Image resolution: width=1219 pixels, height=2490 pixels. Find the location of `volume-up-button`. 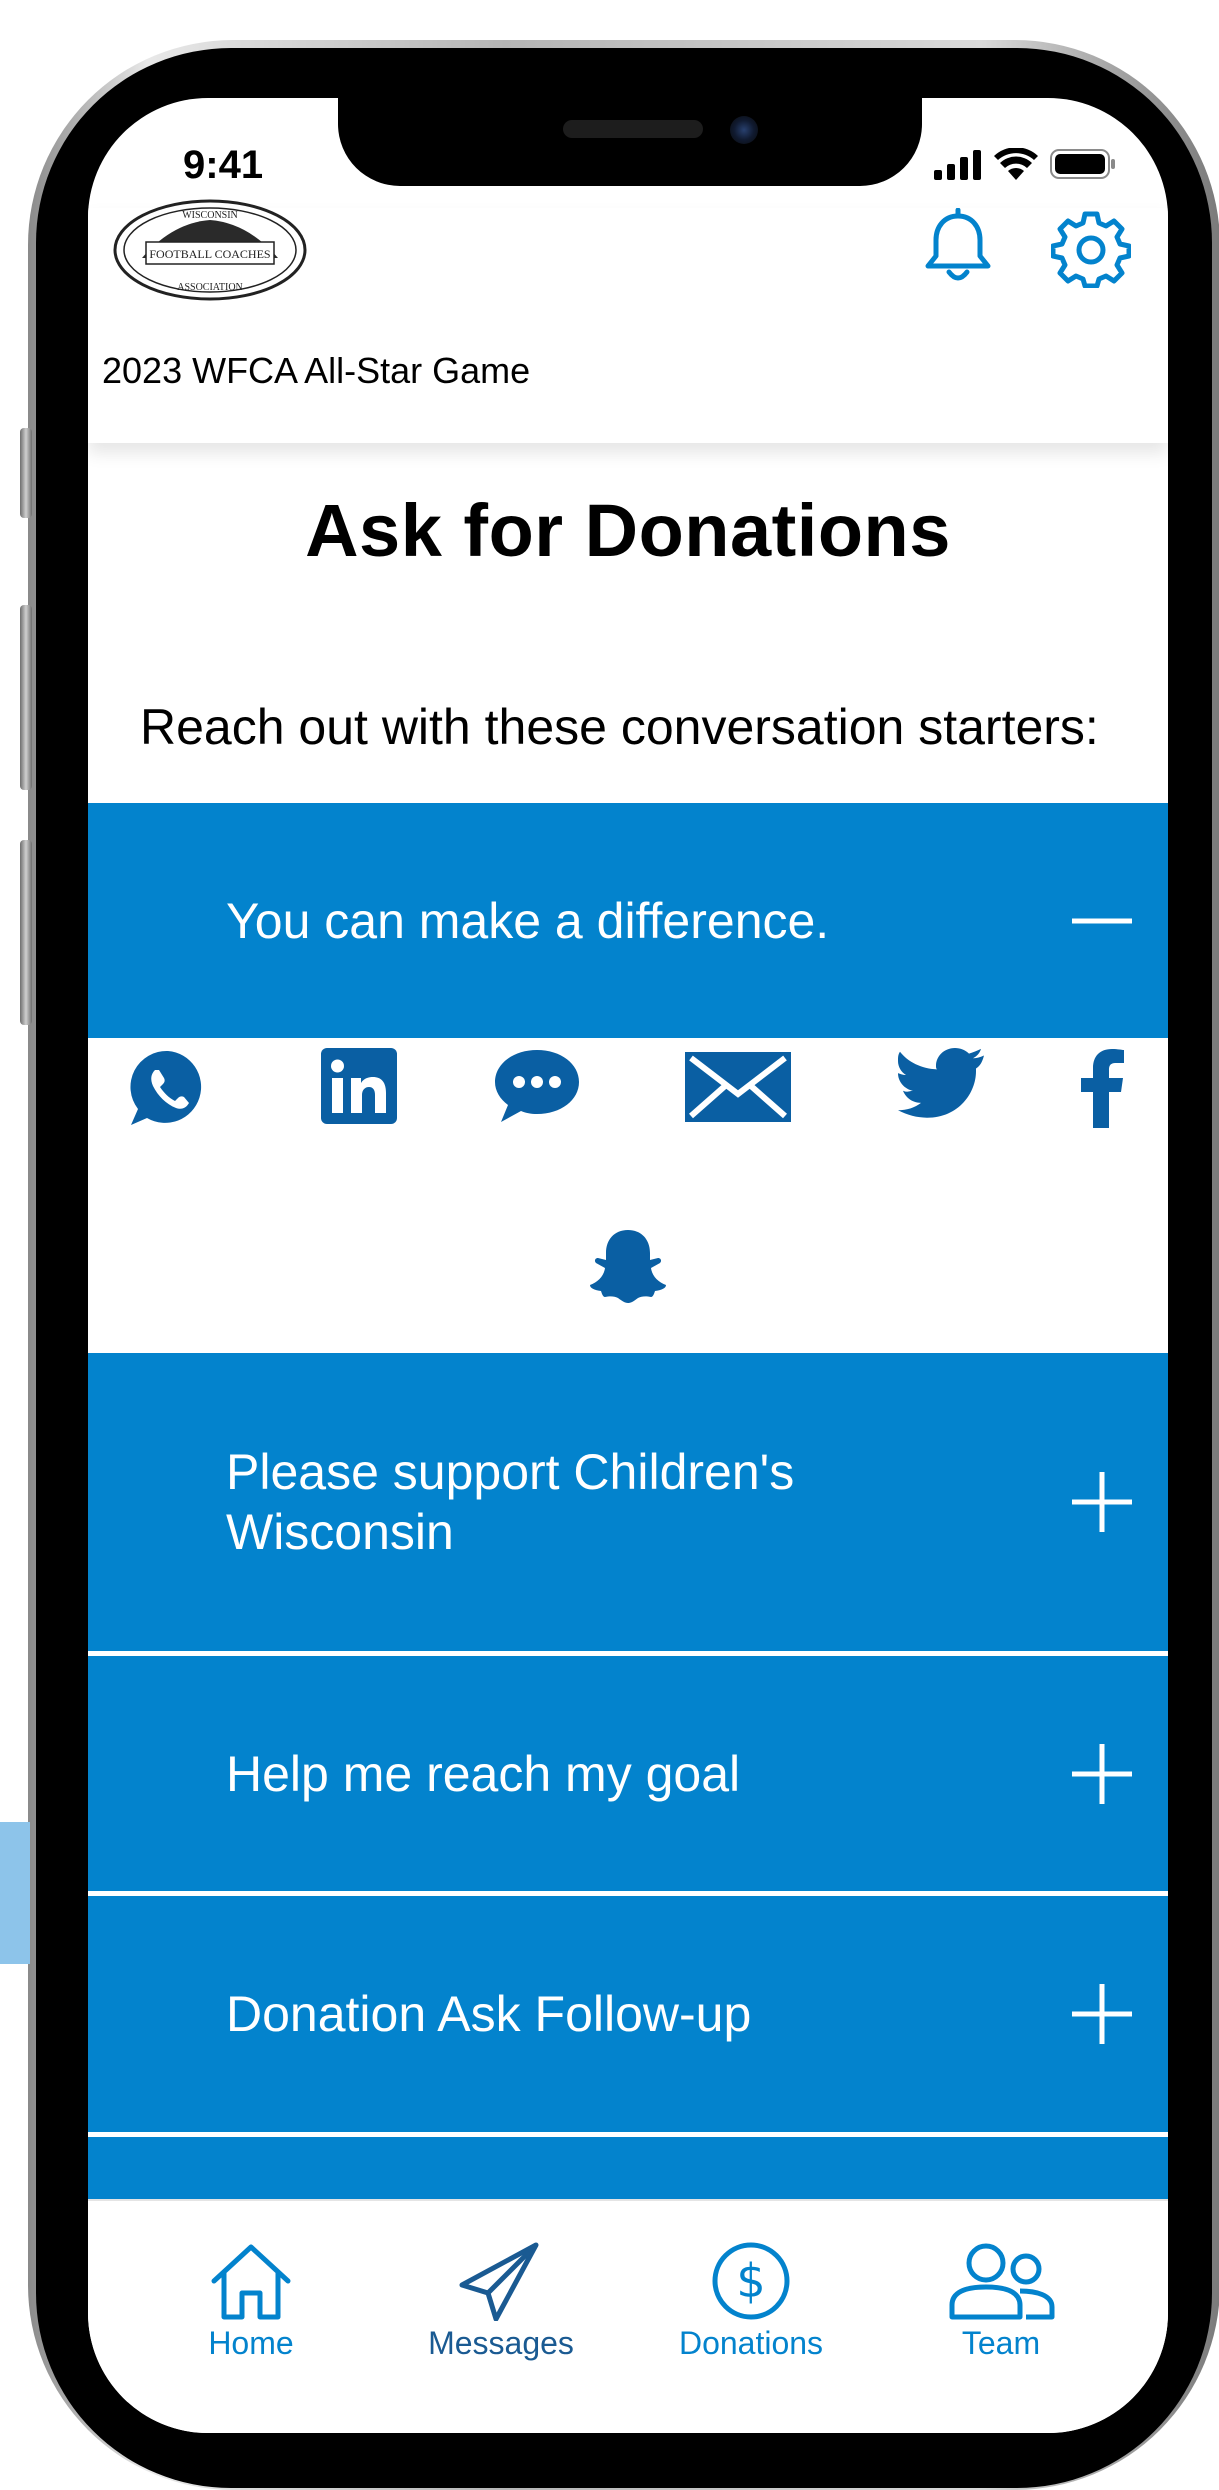

volume-up-button is located at coordinates (26, 697).